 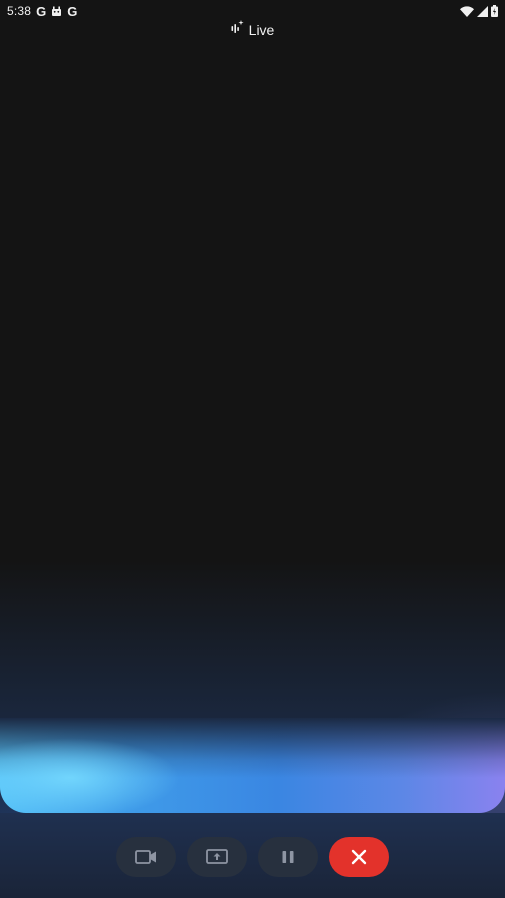 I want to click on android-icon, so click(x=56, y=11).